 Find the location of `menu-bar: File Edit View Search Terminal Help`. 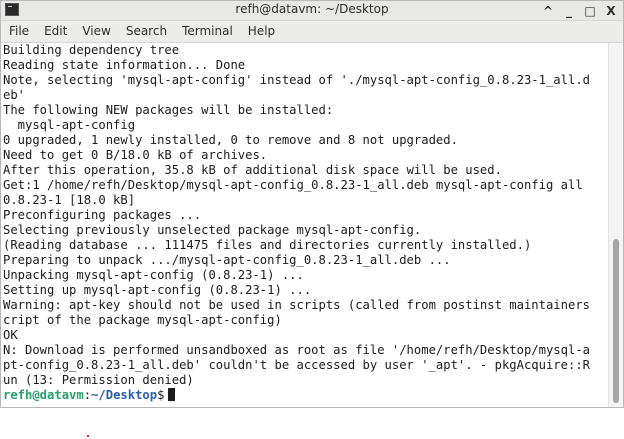

menu-bar: File Edit View Search Terminal Help is located at coordinates (312, 32).